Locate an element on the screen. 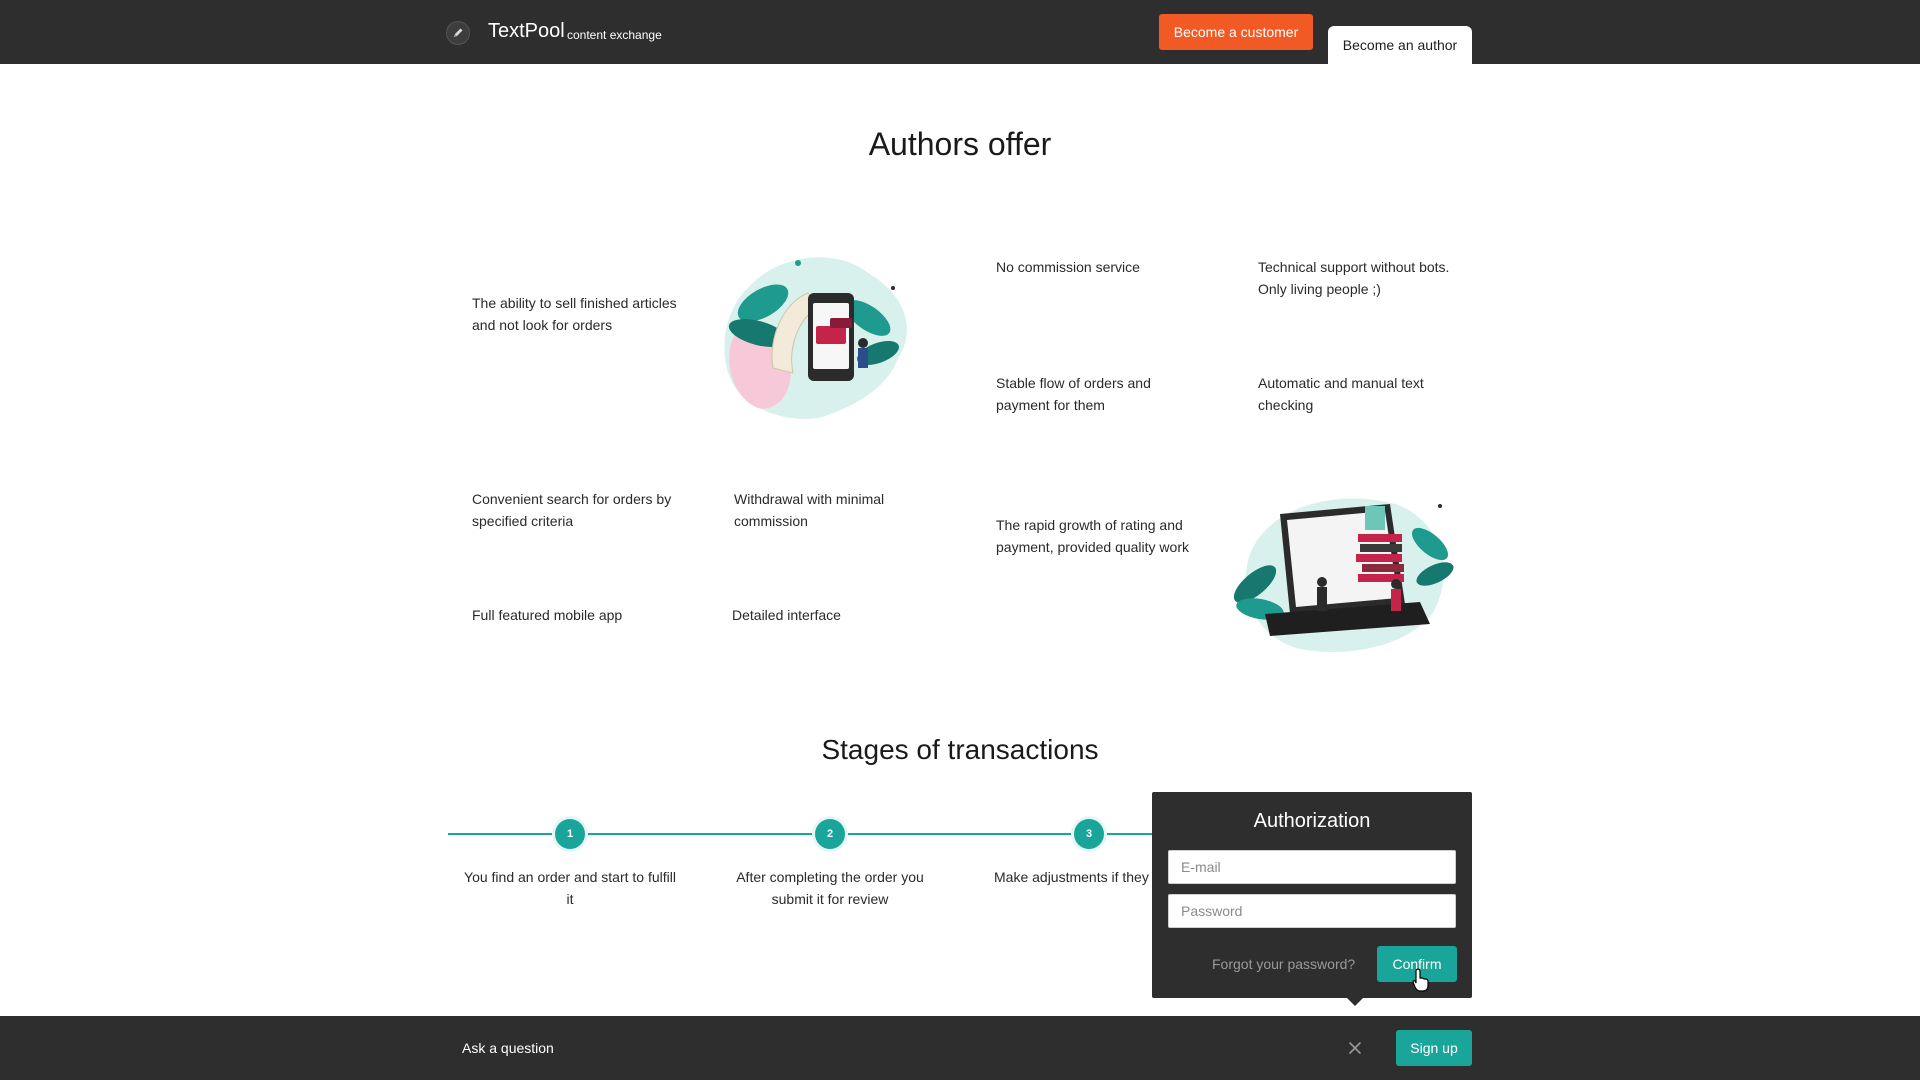 The width and height of the screenshot is (1920, 1080). feature-text-checking: Automatic and manual text checking is located at coordinates (1341, 394).